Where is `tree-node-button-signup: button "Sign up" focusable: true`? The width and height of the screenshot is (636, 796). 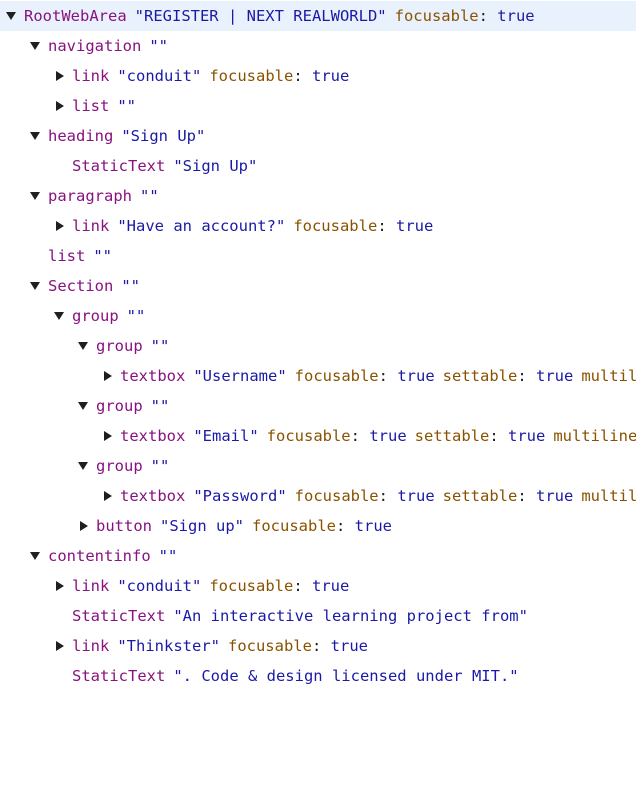 tree-node-button-signup: button "Sign up" focusable: true is located at coordinates (318, 526).